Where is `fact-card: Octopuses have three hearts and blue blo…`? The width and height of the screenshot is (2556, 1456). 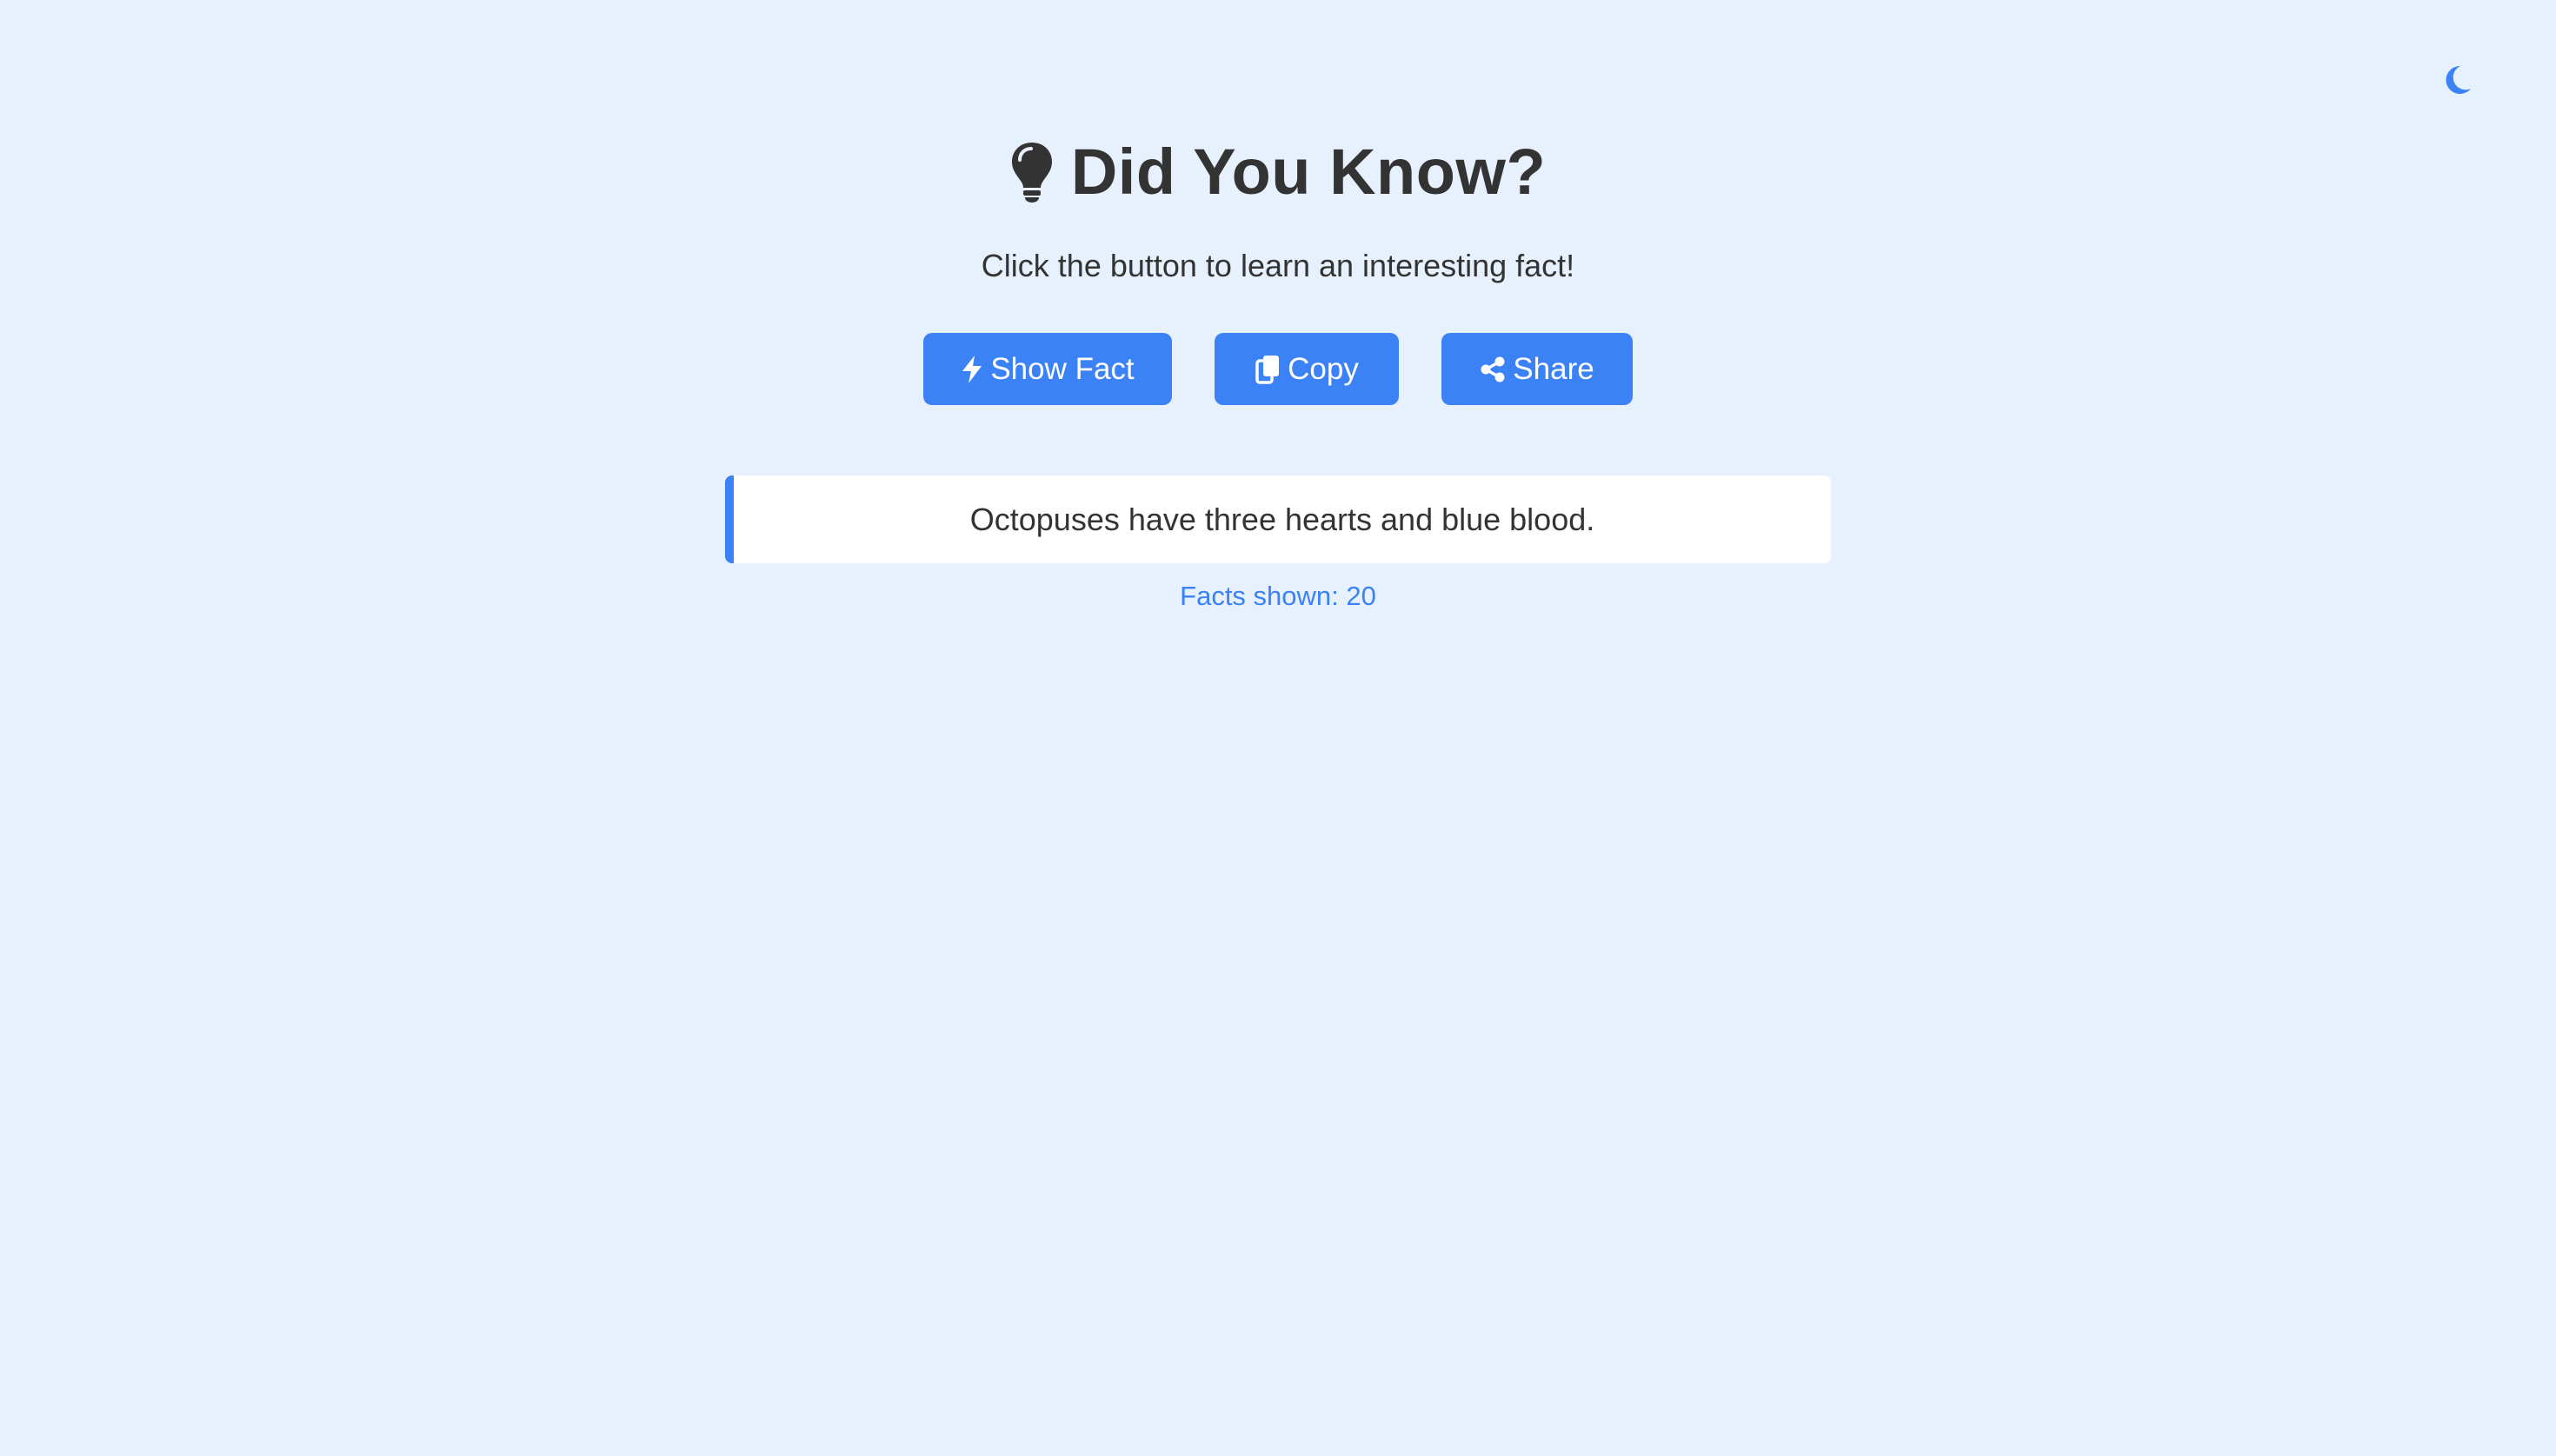 fact-card: Octopuses have three hearts and blue blo… is located at coordinates (1278, 519).